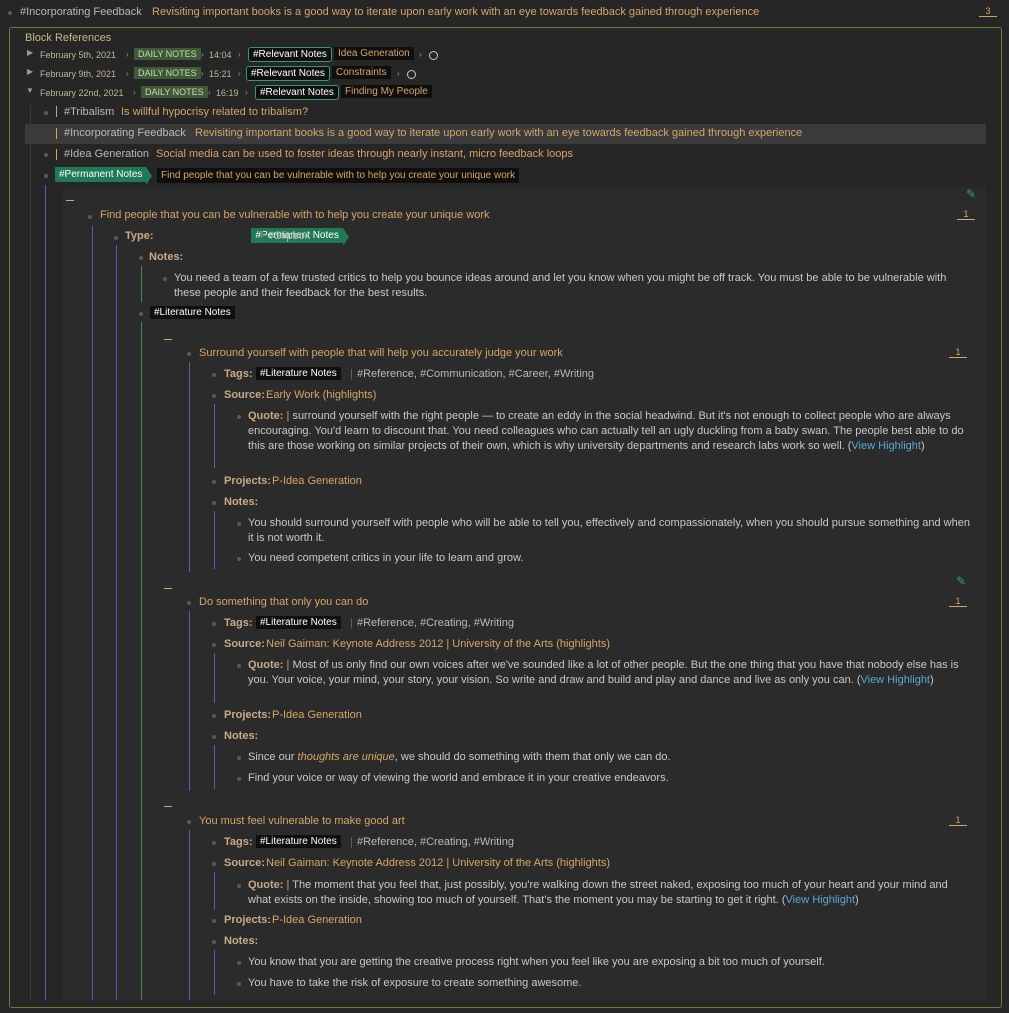  What do you see at coordinates (78, 55) in the screenshot?
I see `ref-date: February 5th, 2021` at bounding box center [78, 55].